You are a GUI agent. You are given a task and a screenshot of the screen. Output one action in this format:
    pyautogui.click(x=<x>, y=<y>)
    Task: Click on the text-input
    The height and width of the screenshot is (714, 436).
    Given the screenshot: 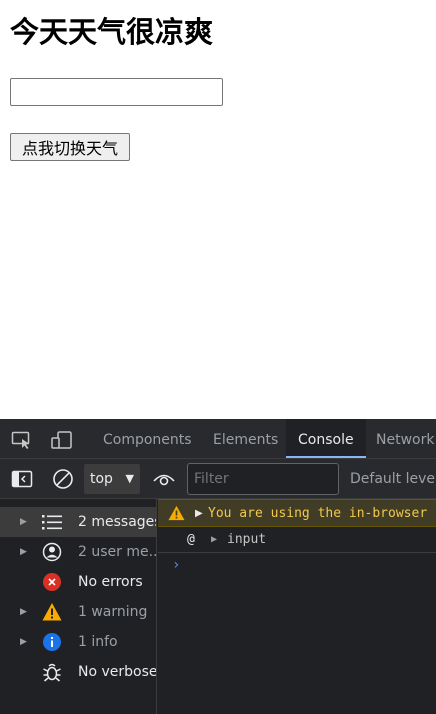 What is the action you would take?
    pyautogui.click(x=116, y=92)
    